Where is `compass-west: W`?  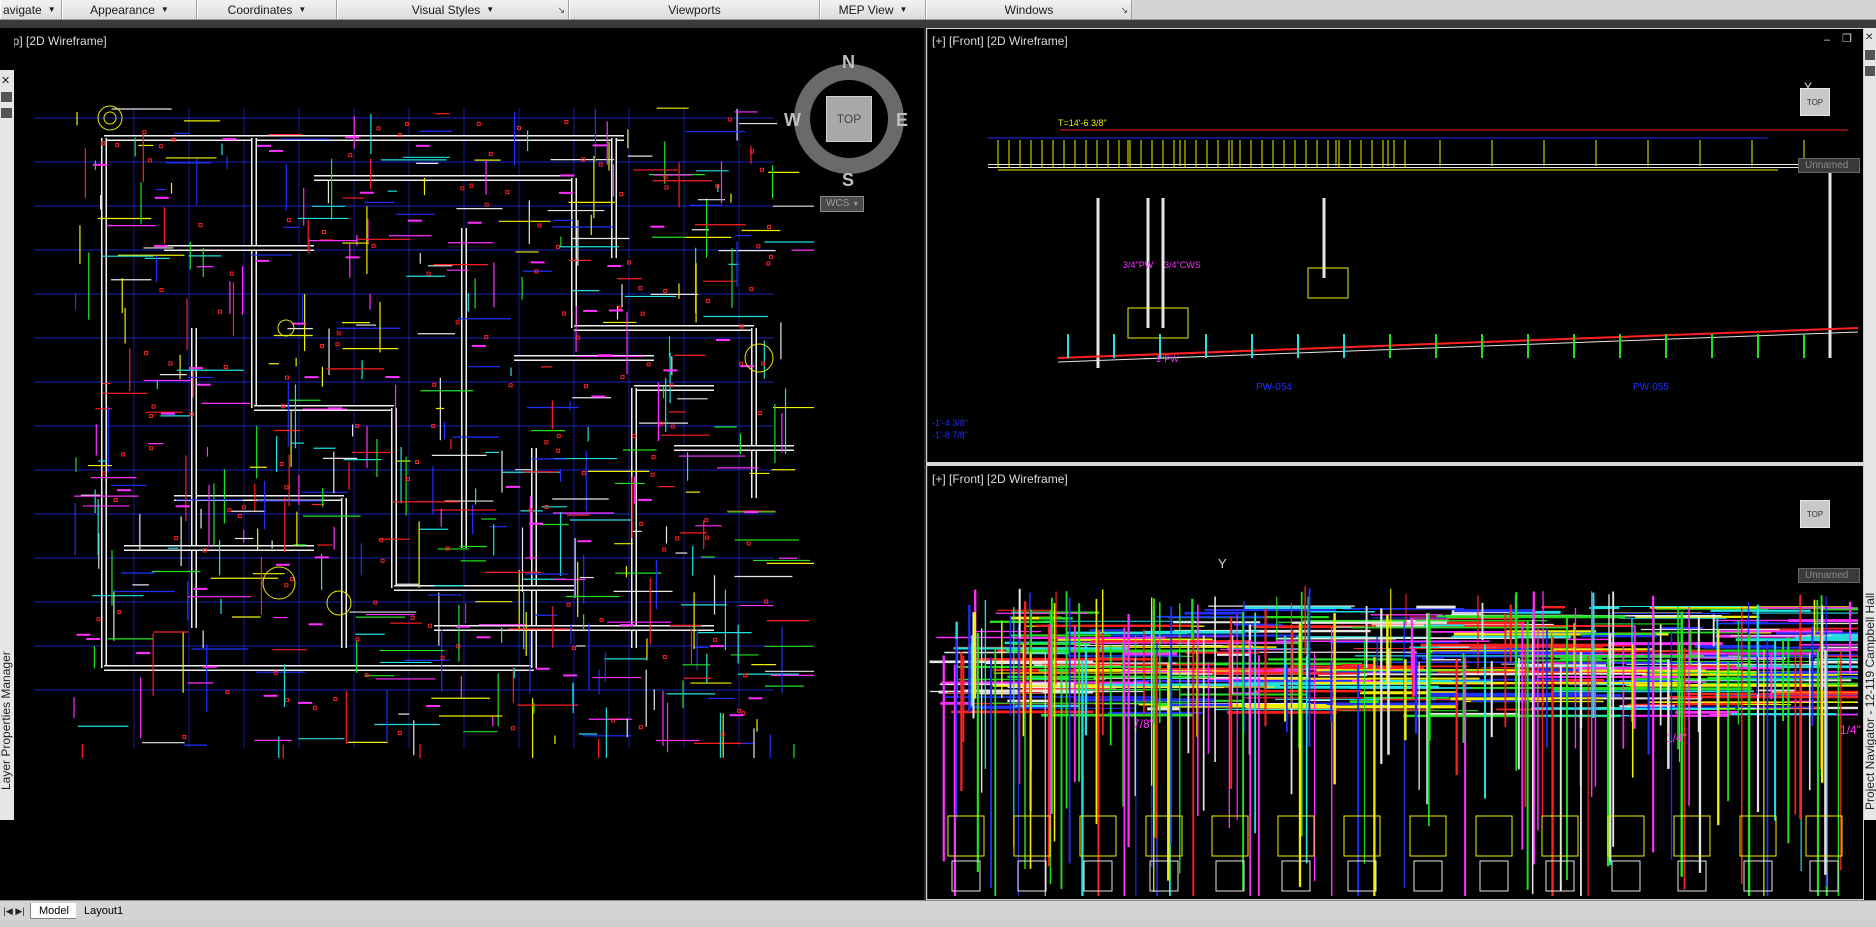
compass-west: W is located at coordinates (792, 120).